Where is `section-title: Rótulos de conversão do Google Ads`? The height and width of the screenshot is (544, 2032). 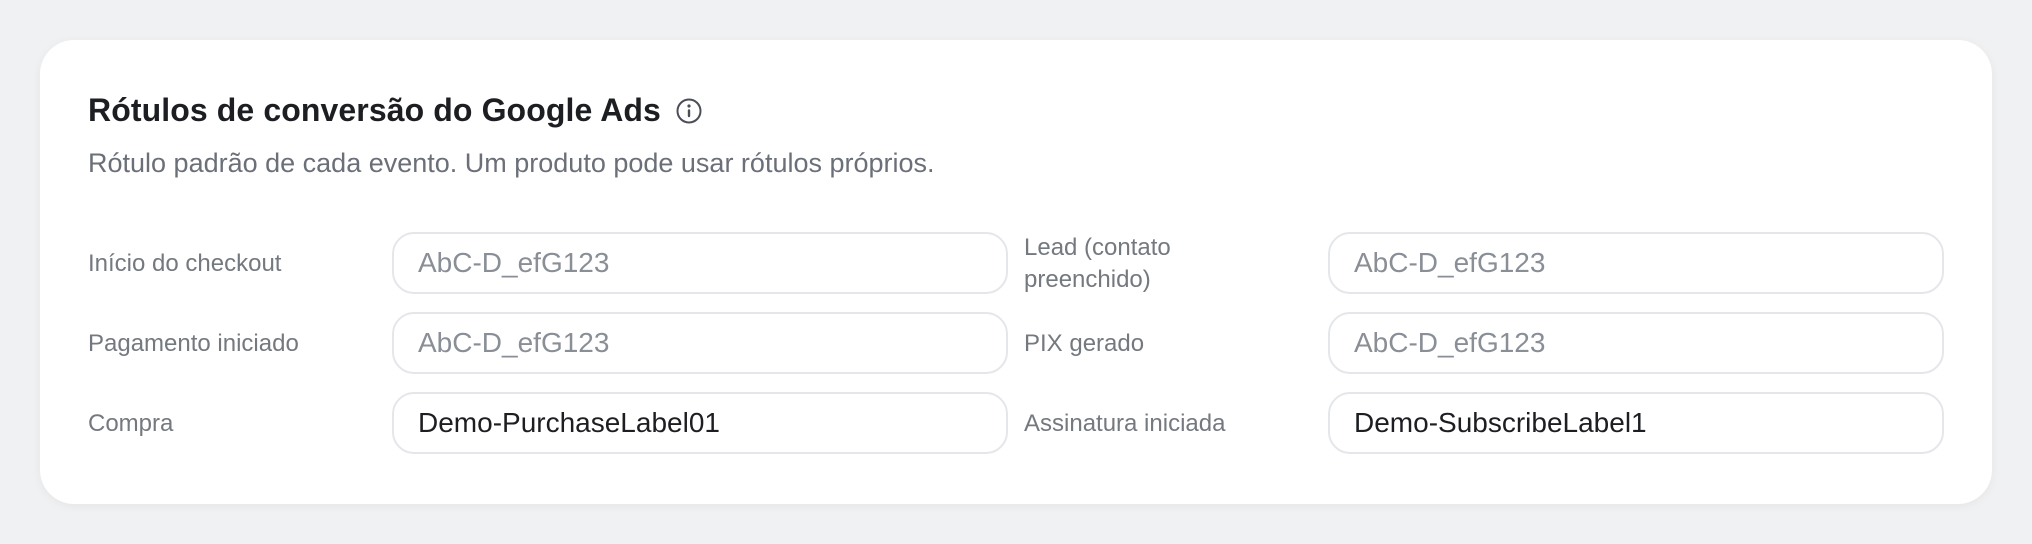 section-title: Rótulos de conversão do Google Ads is located at coordinates (374, 110).